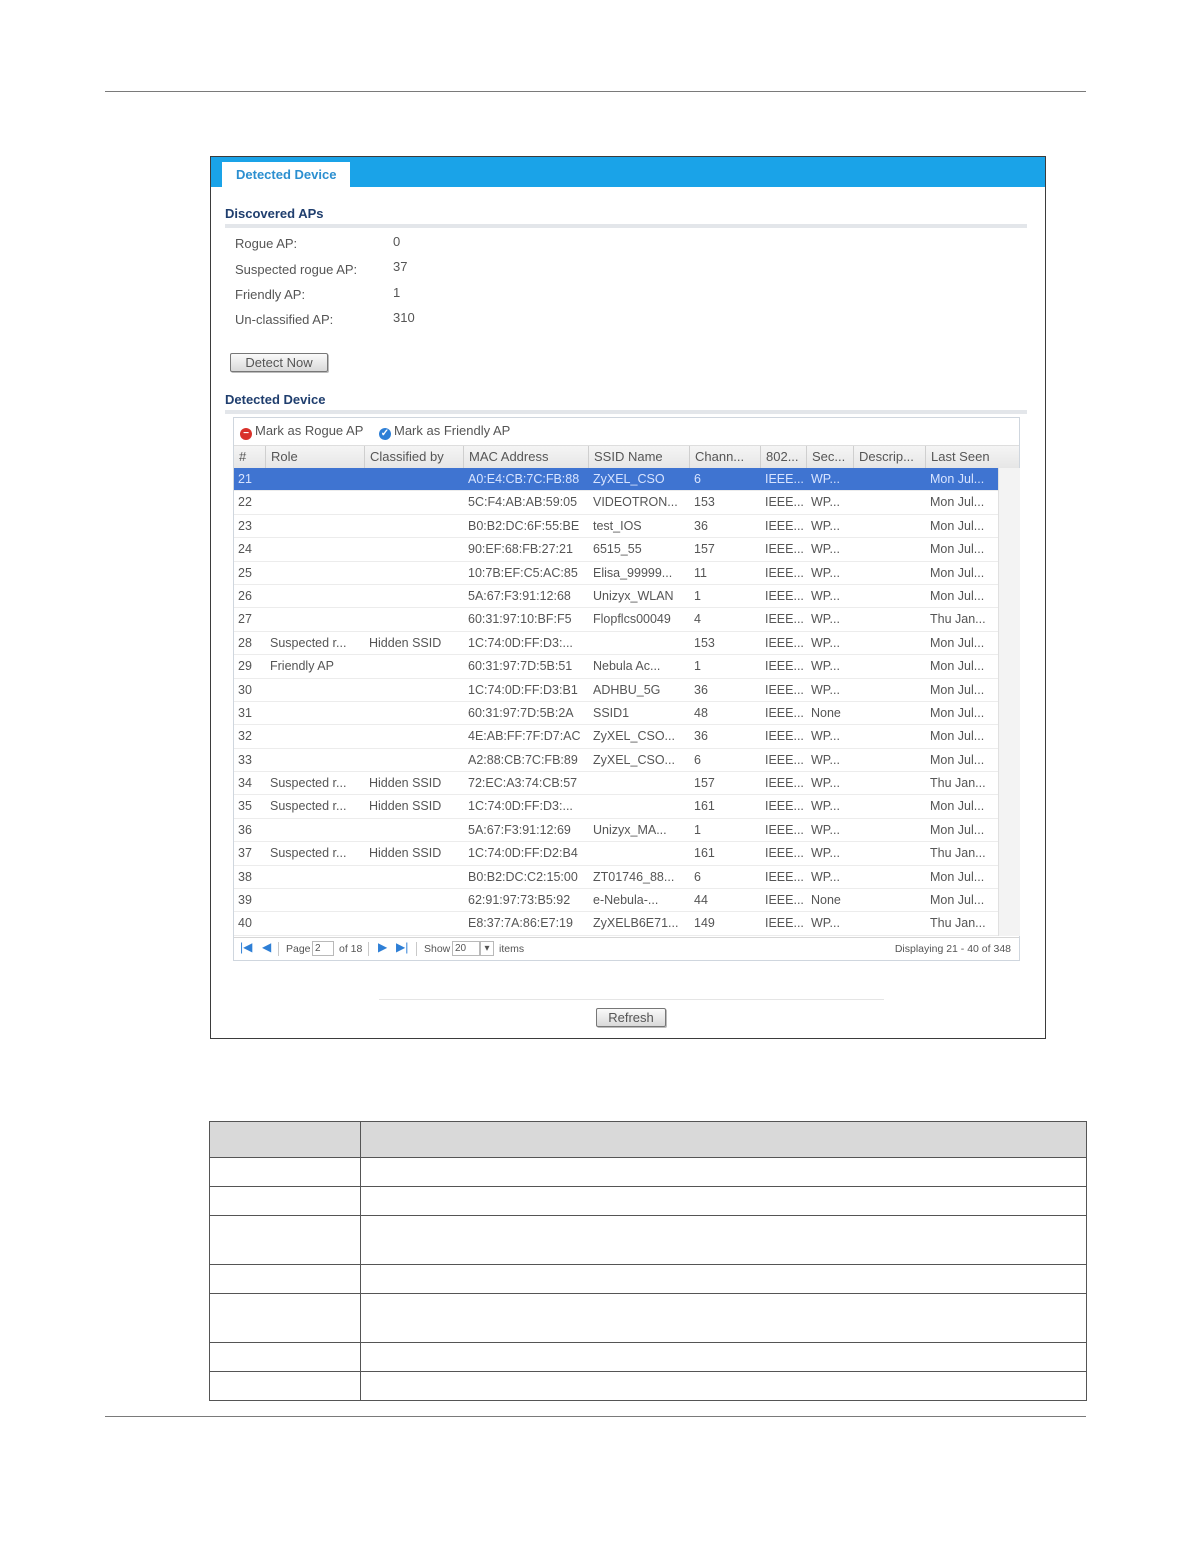  I want to click on mark-friendly-ap-button: ✓ Mark as Friendly AP, so click(444, 431).